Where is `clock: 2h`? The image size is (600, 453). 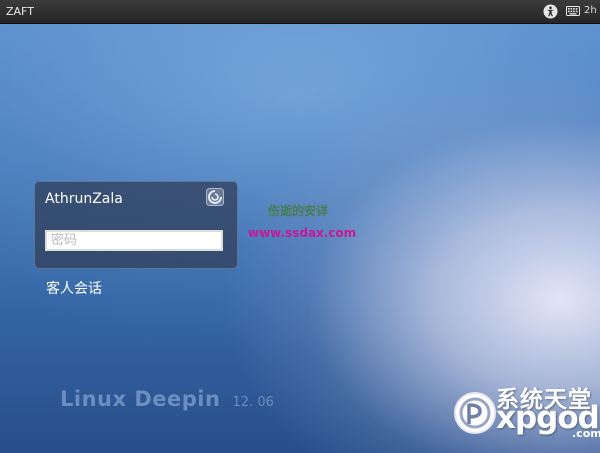
clock: 2h is located at coordinates (590, 10).